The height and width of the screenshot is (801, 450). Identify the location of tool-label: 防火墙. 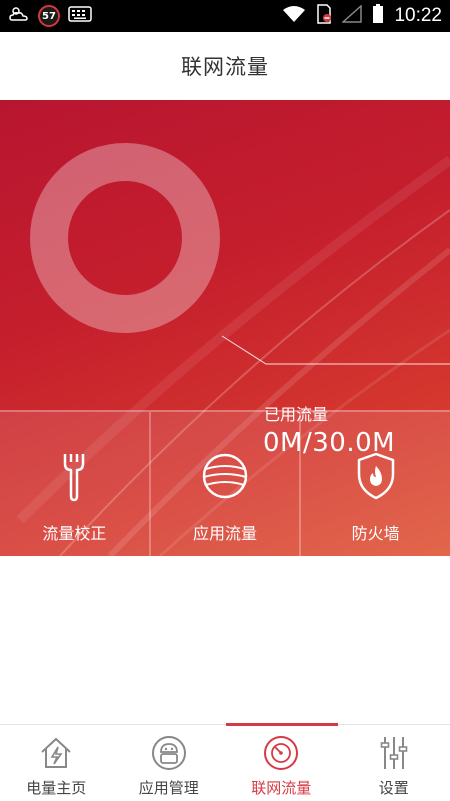
(376, 532).